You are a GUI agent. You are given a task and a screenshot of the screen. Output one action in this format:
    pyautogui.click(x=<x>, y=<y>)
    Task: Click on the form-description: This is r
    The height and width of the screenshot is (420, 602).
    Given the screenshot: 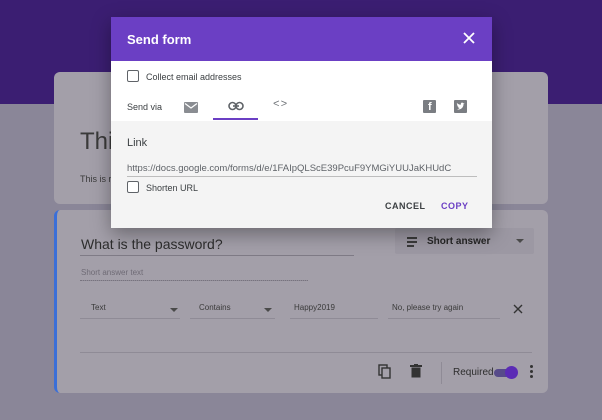 What is the action you would take?
    pyautogui.click(x=96, y=179)
    